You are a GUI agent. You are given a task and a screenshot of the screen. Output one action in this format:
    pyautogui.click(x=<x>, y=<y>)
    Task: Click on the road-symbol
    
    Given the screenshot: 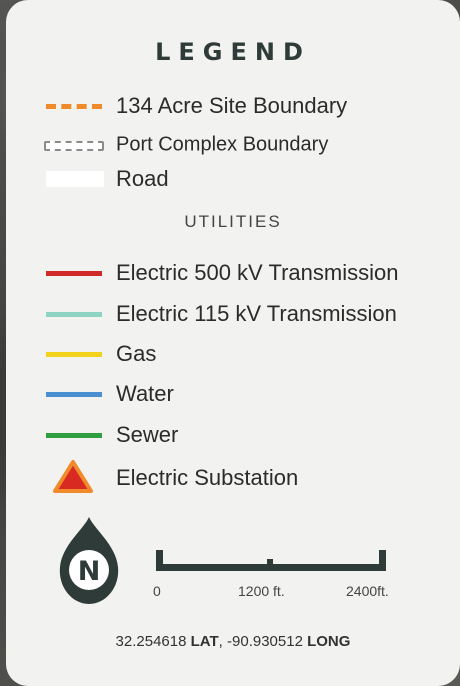 What is the action you would take?
    pyautogui.click(x=75, y=179)
    